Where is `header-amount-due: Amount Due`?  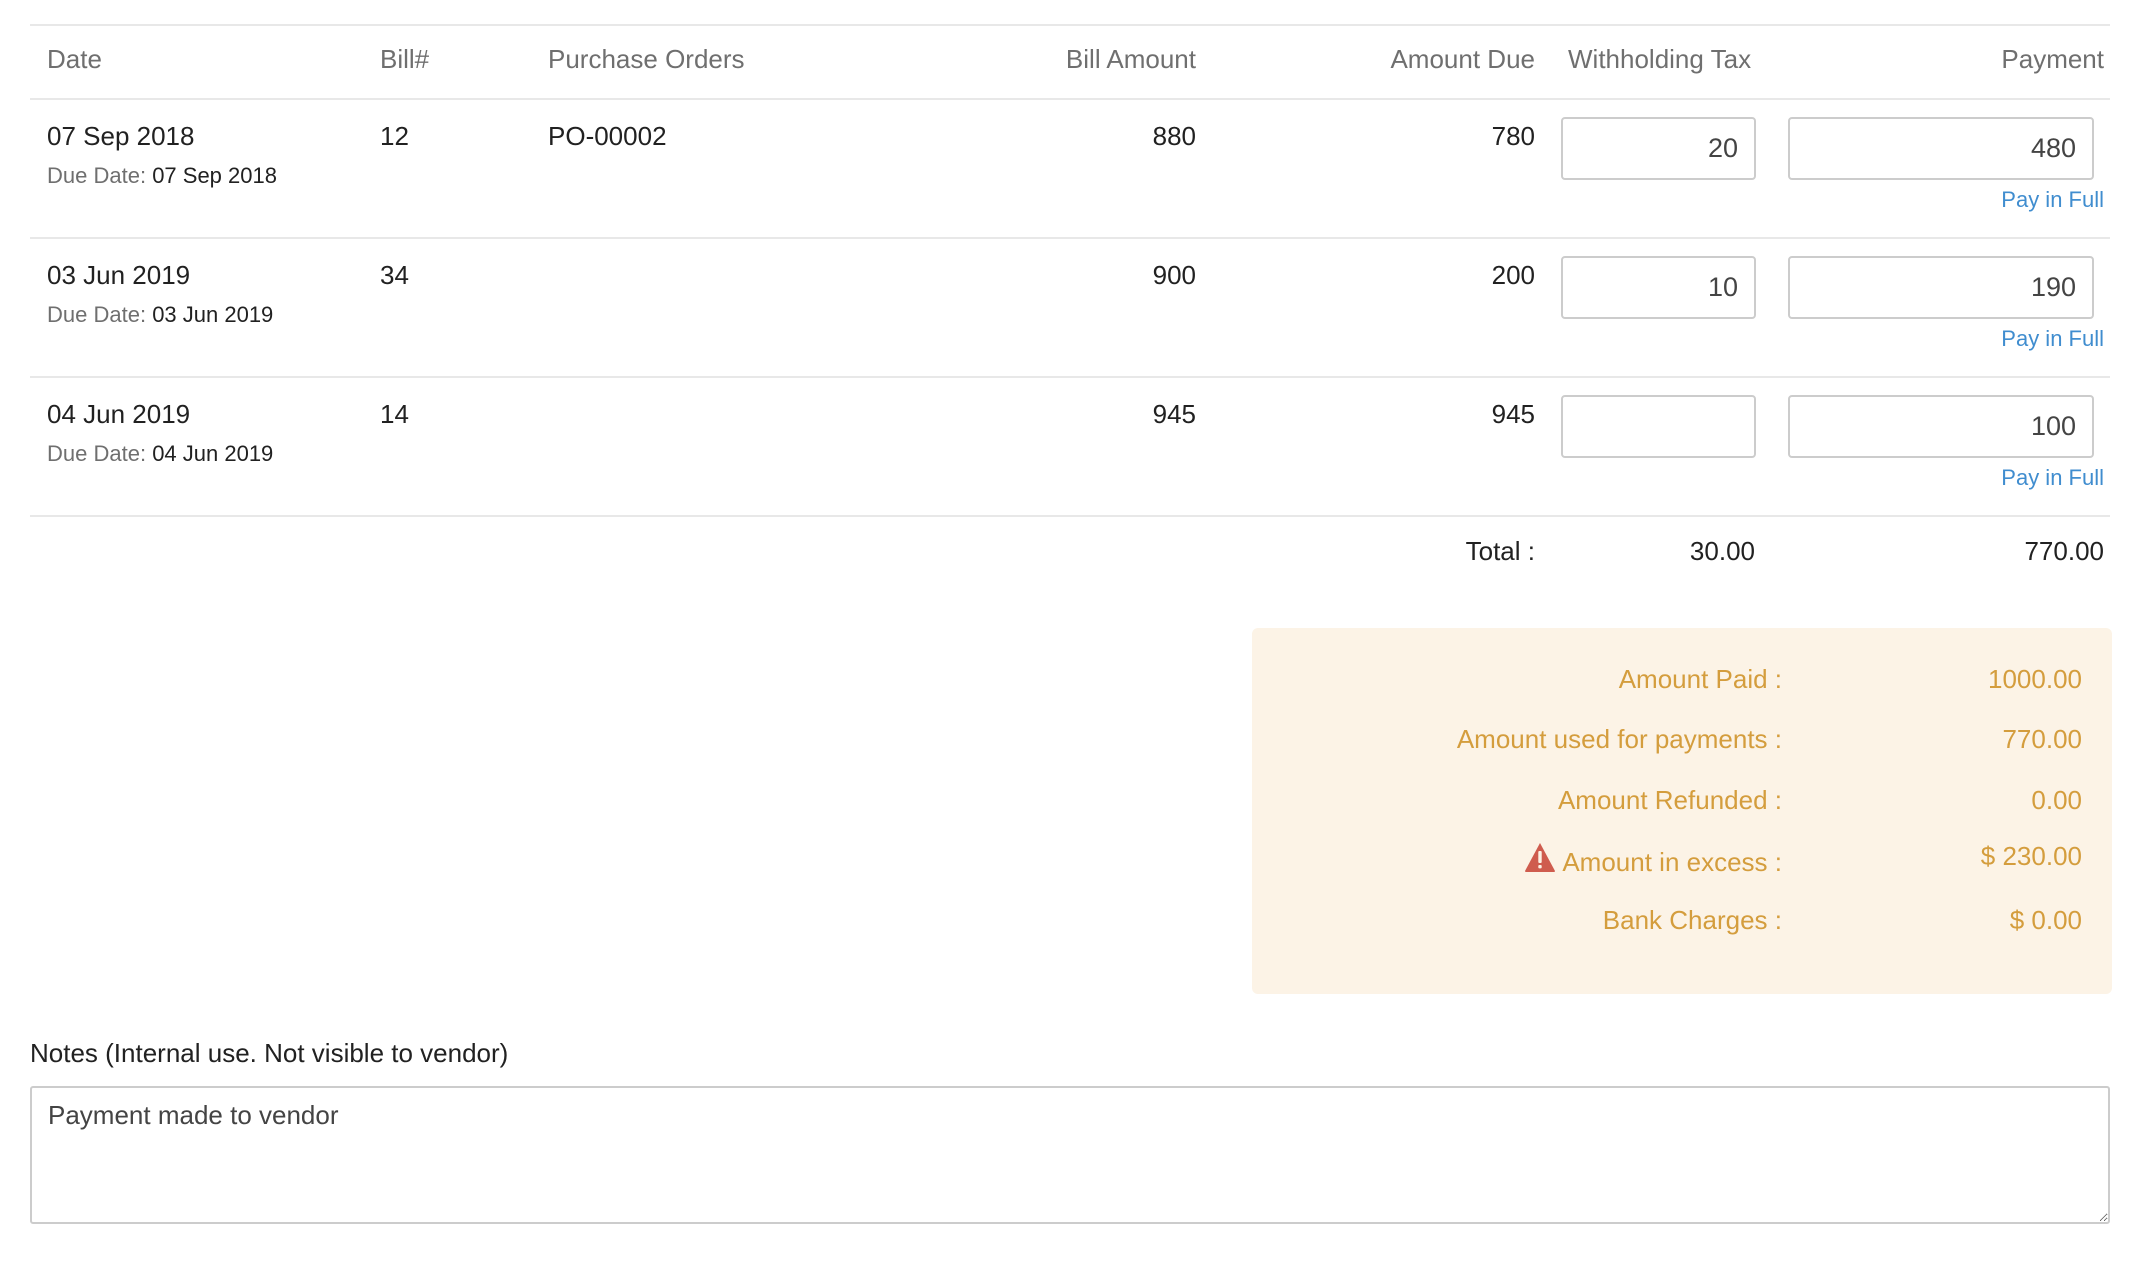 header-amount-due: Amount Due is located at coordinates (1462, 59).